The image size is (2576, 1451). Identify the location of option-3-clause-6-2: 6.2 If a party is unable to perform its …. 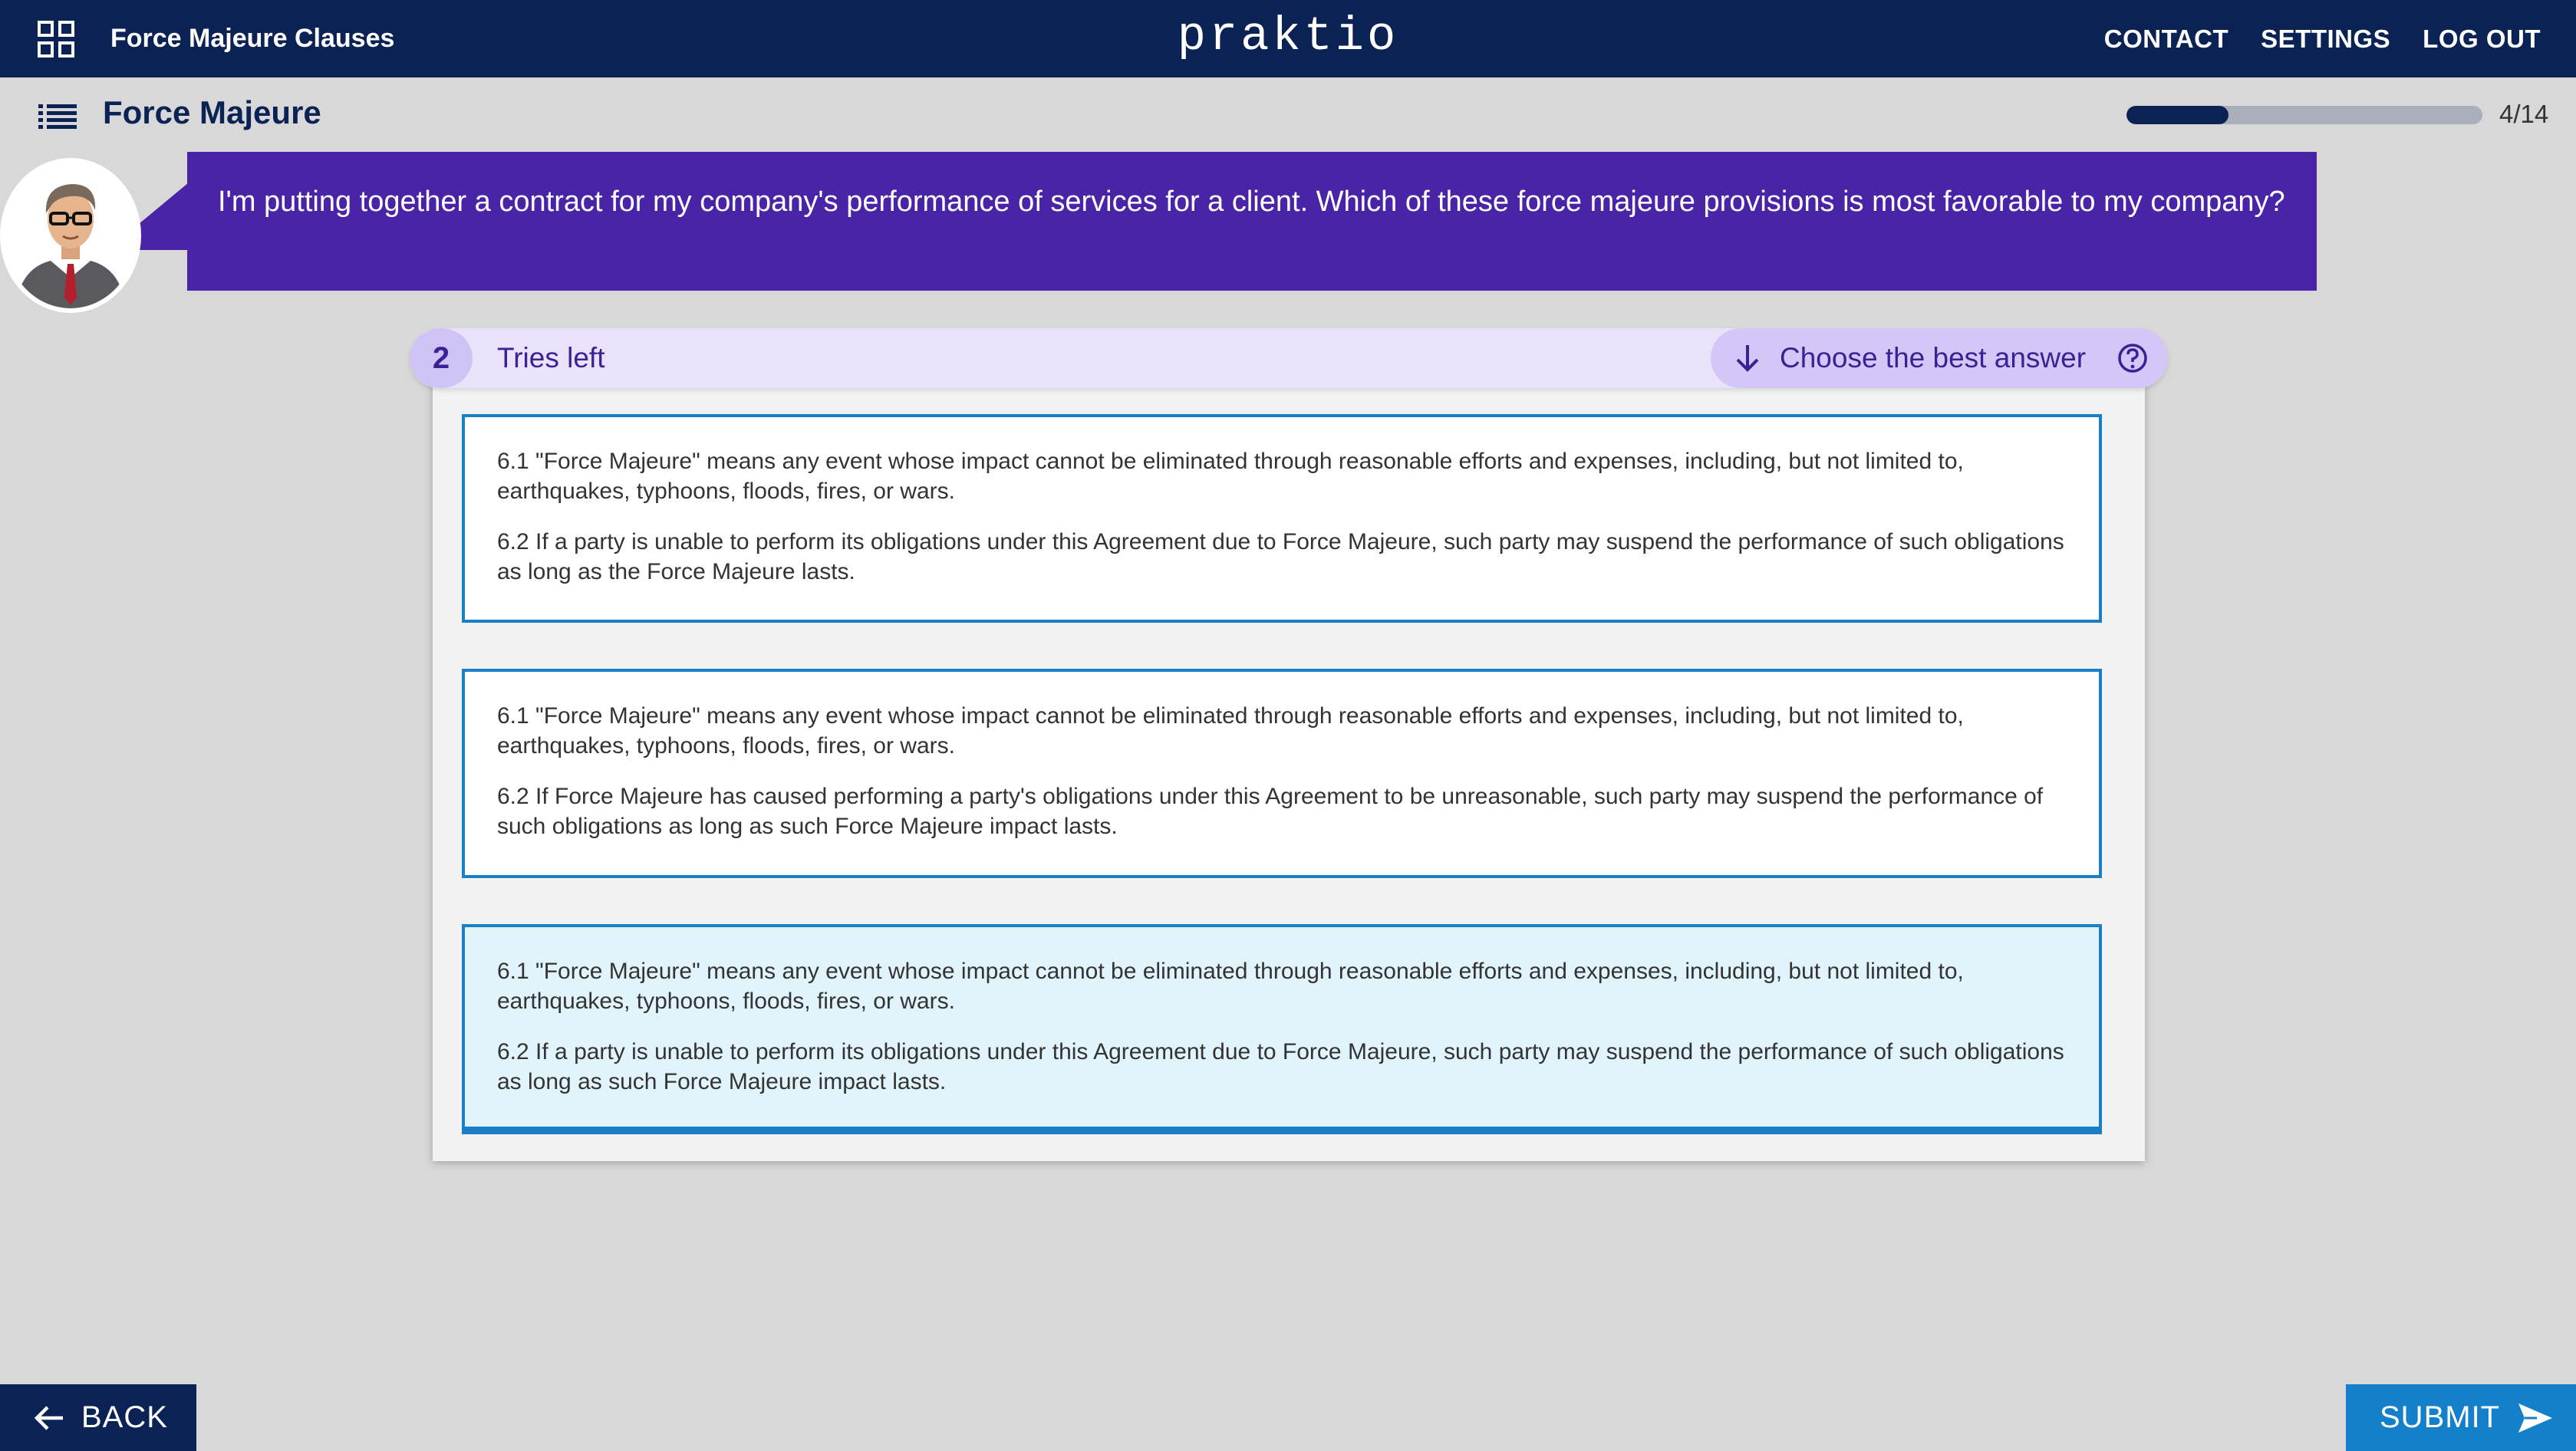
(1280, 1066).